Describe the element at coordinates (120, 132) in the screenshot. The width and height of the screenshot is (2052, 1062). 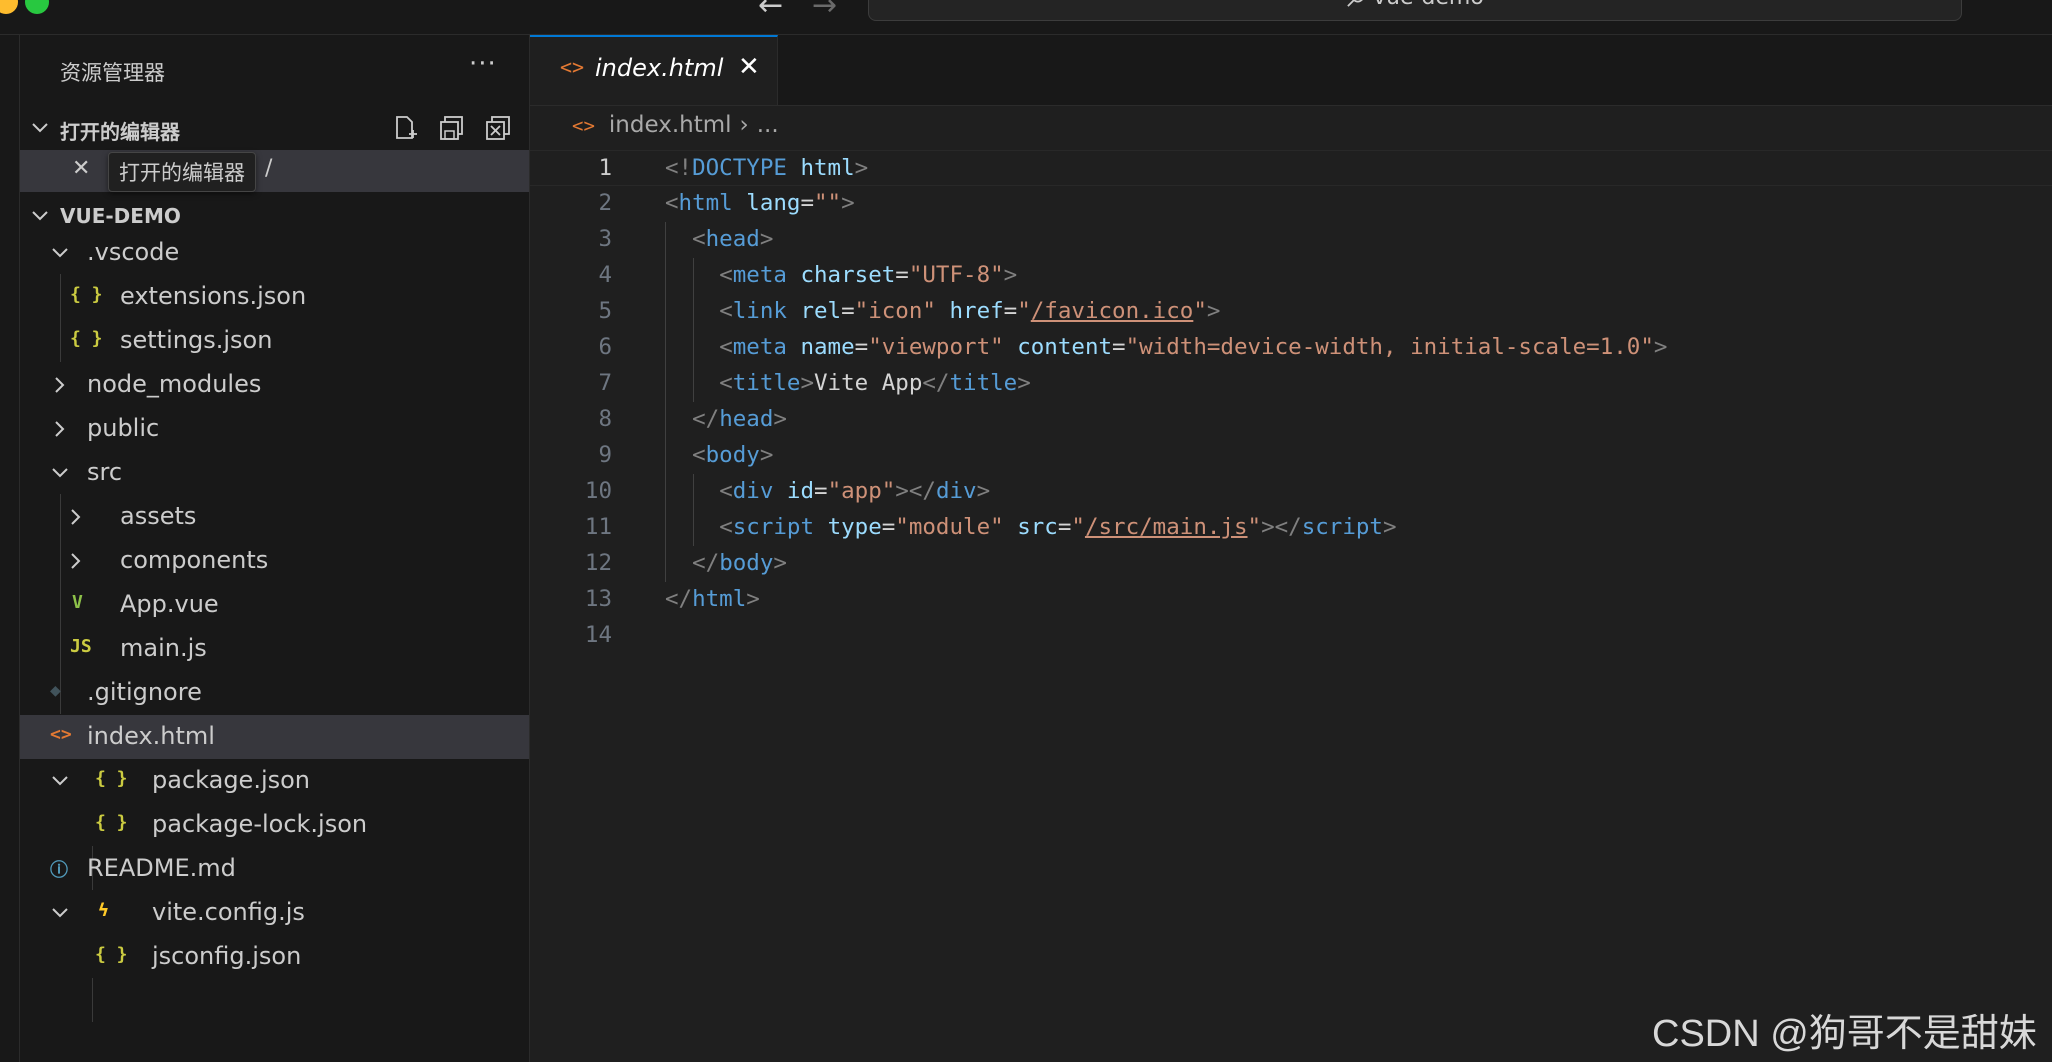
I see `open-editors-label: 打开的编辑器` at that location.